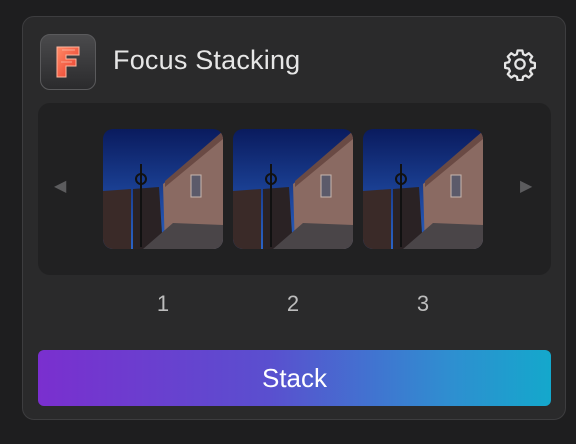  Describe the element at coordinates (163, 303) in the screenshot. I see `image-index-label-1: 1` at that location.